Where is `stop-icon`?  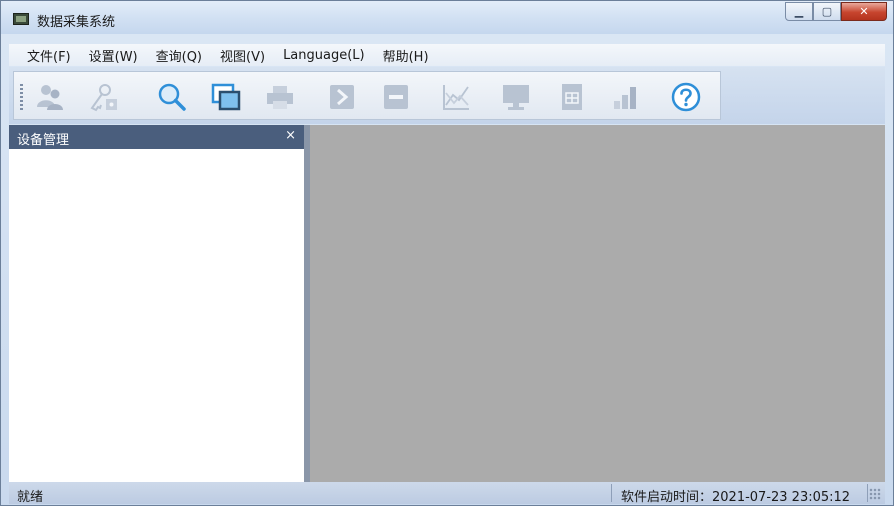
stop-icon is located at coordinates (396, 97).